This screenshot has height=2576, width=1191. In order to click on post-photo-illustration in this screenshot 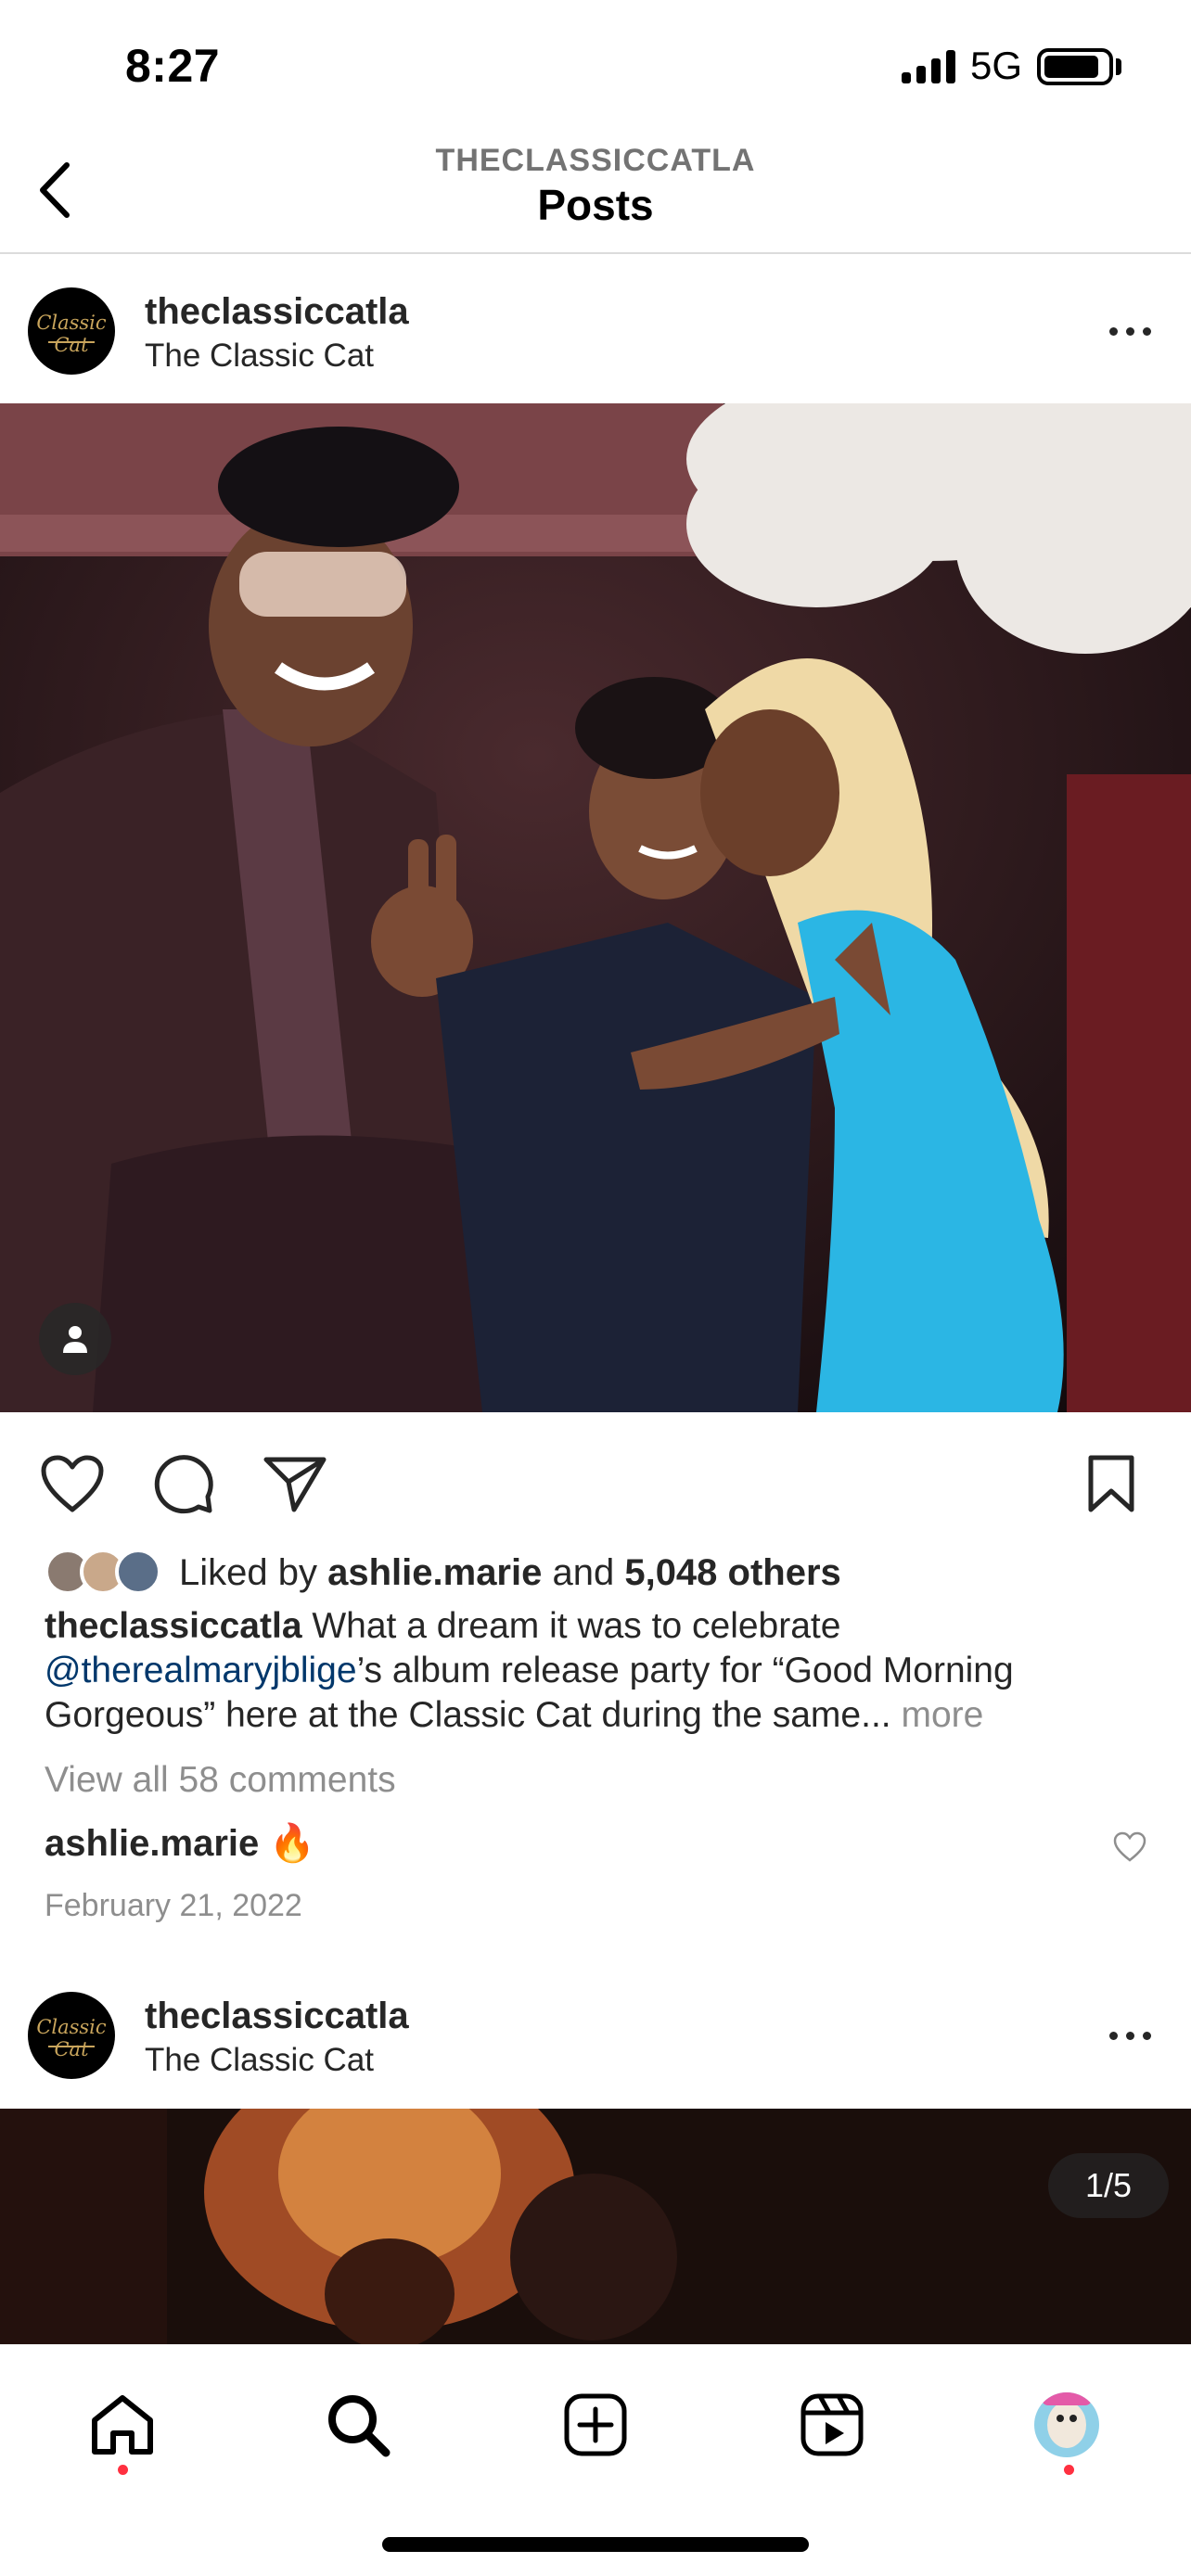, I will do `click(595, 2226)`.